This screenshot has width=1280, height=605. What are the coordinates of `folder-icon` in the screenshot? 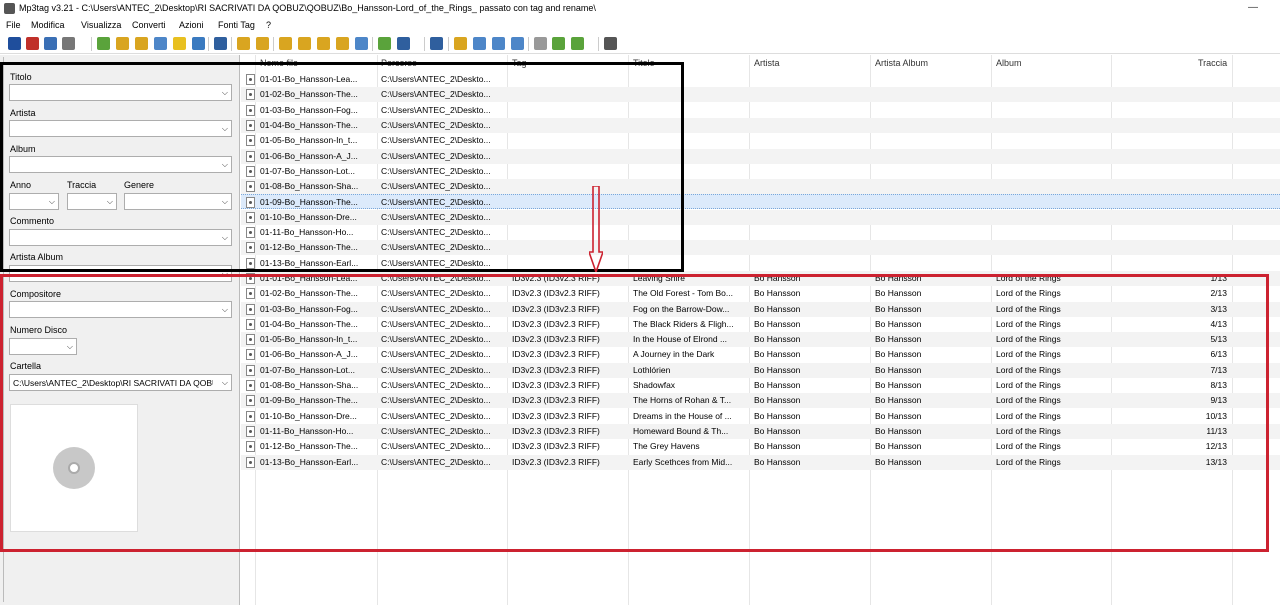 It's located at (141, 43).